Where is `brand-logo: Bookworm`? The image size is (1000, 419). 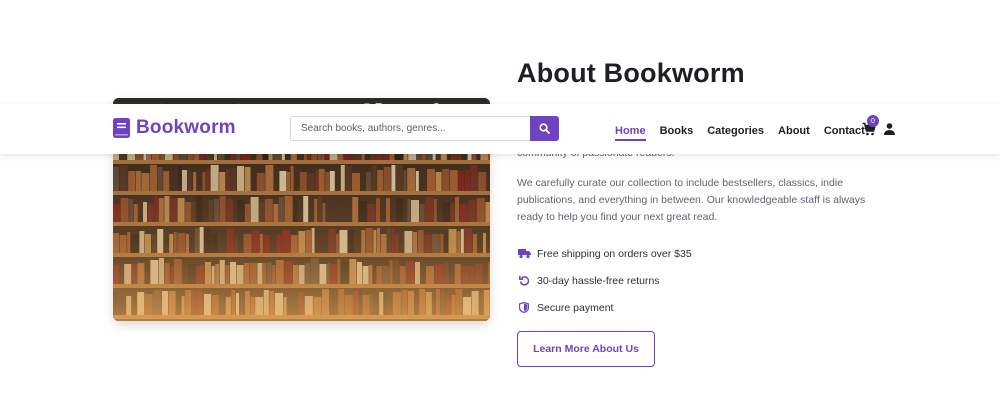
brand-logo: Bookworm is located at coordinates (174, 128).